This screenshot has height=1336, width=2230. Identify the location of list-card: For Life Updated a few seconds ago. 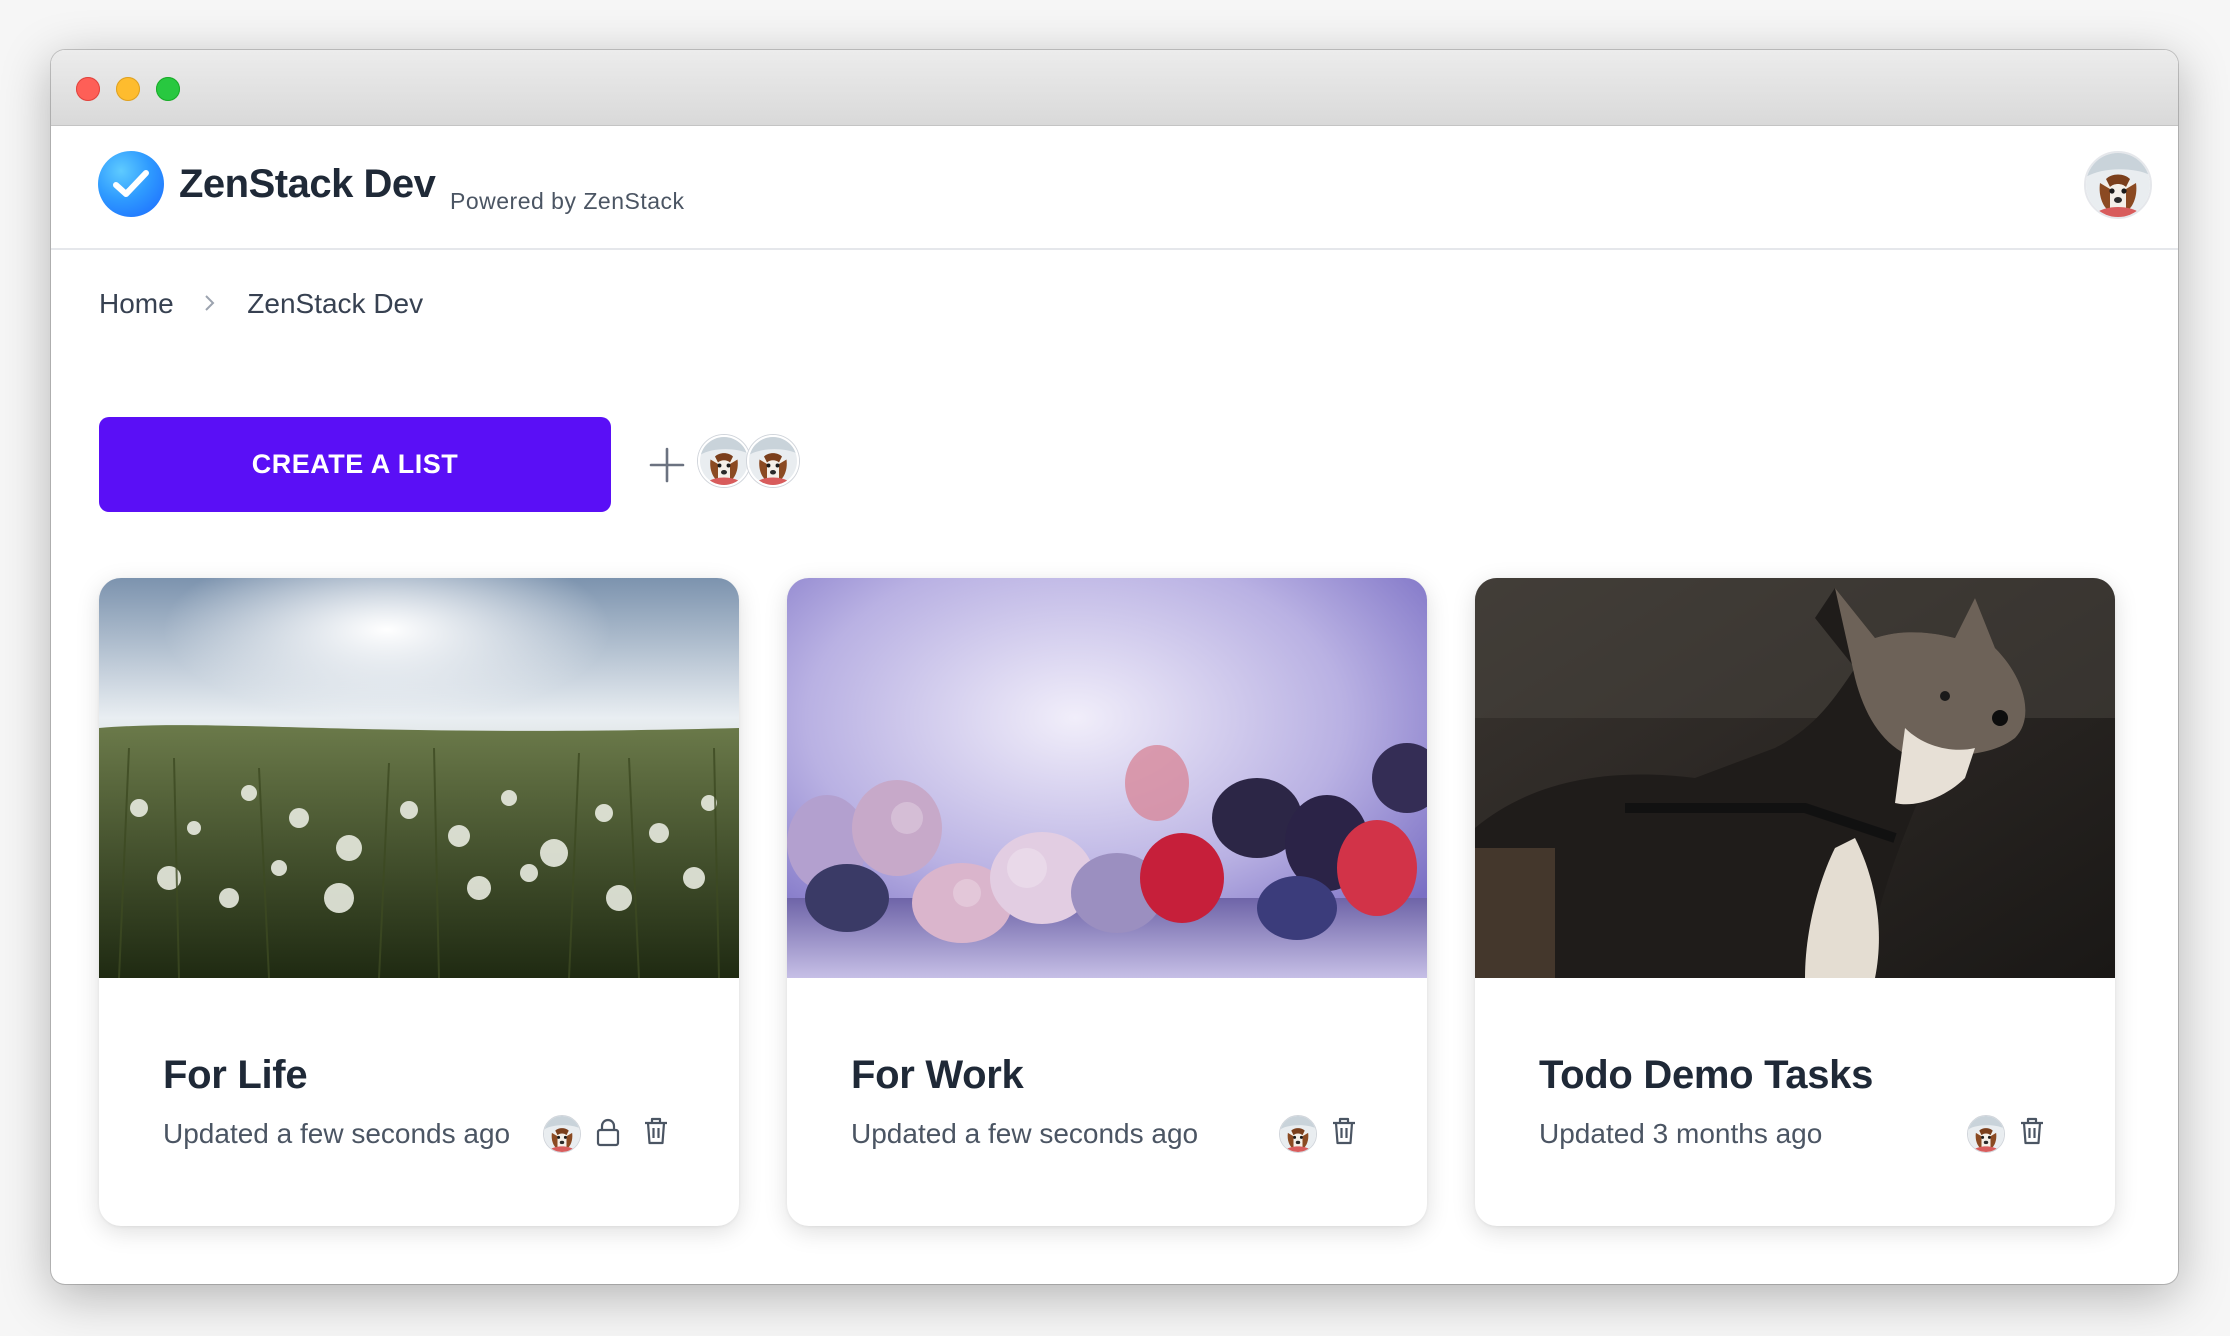
(419, 902).